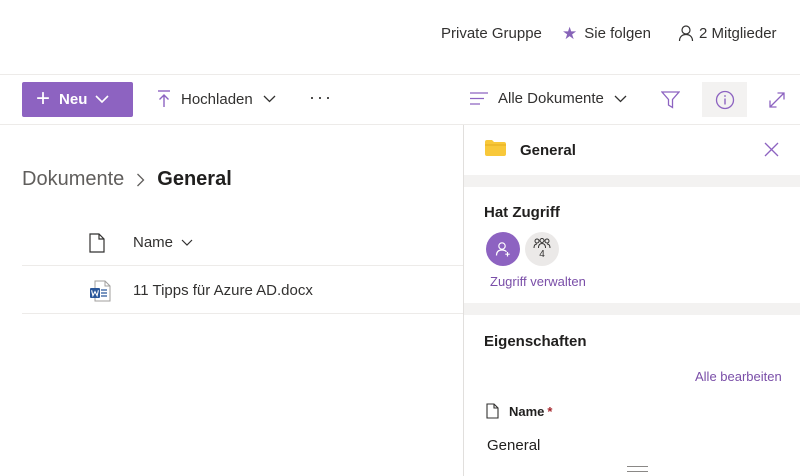 This screenshot has height=476, width=800. What do you see at coordinates (527, 411) in the screenshot?
I see `name-property-text: Name` at bounding box center [527, 411].